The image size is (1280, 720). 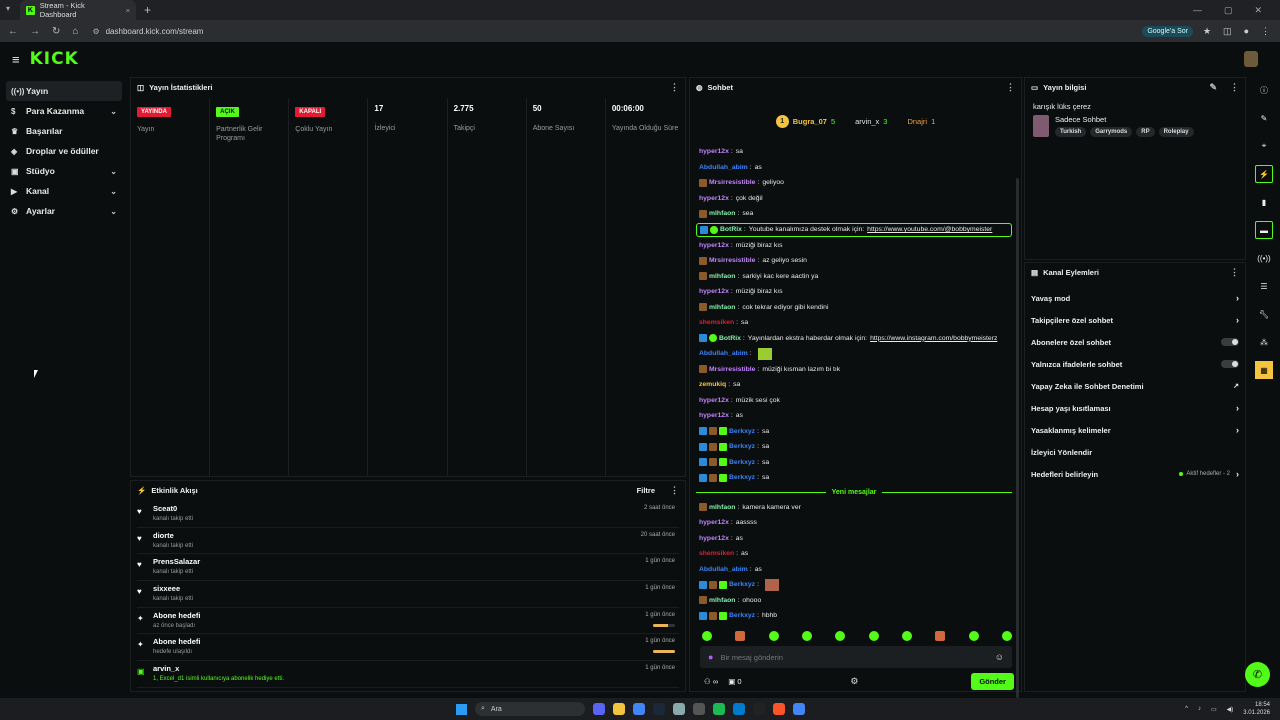 I want to click on chat-message: shemsiken: as, so click(x=854, y=554).